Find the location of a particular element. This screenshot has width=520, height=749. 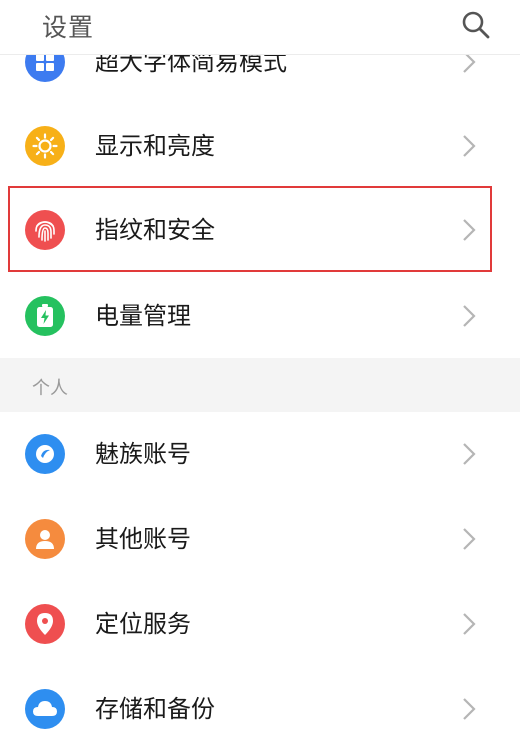

settings-item-other-accounts: 其他账号 is located at coordinates (260, 539).